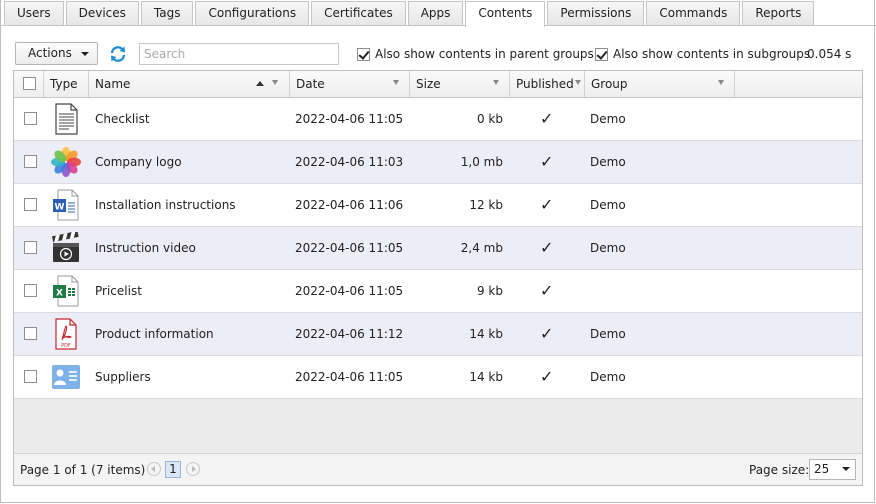 This screenshot has width=876, height=504. I want to click on parent-groups-checkbox, so click(363, 54).